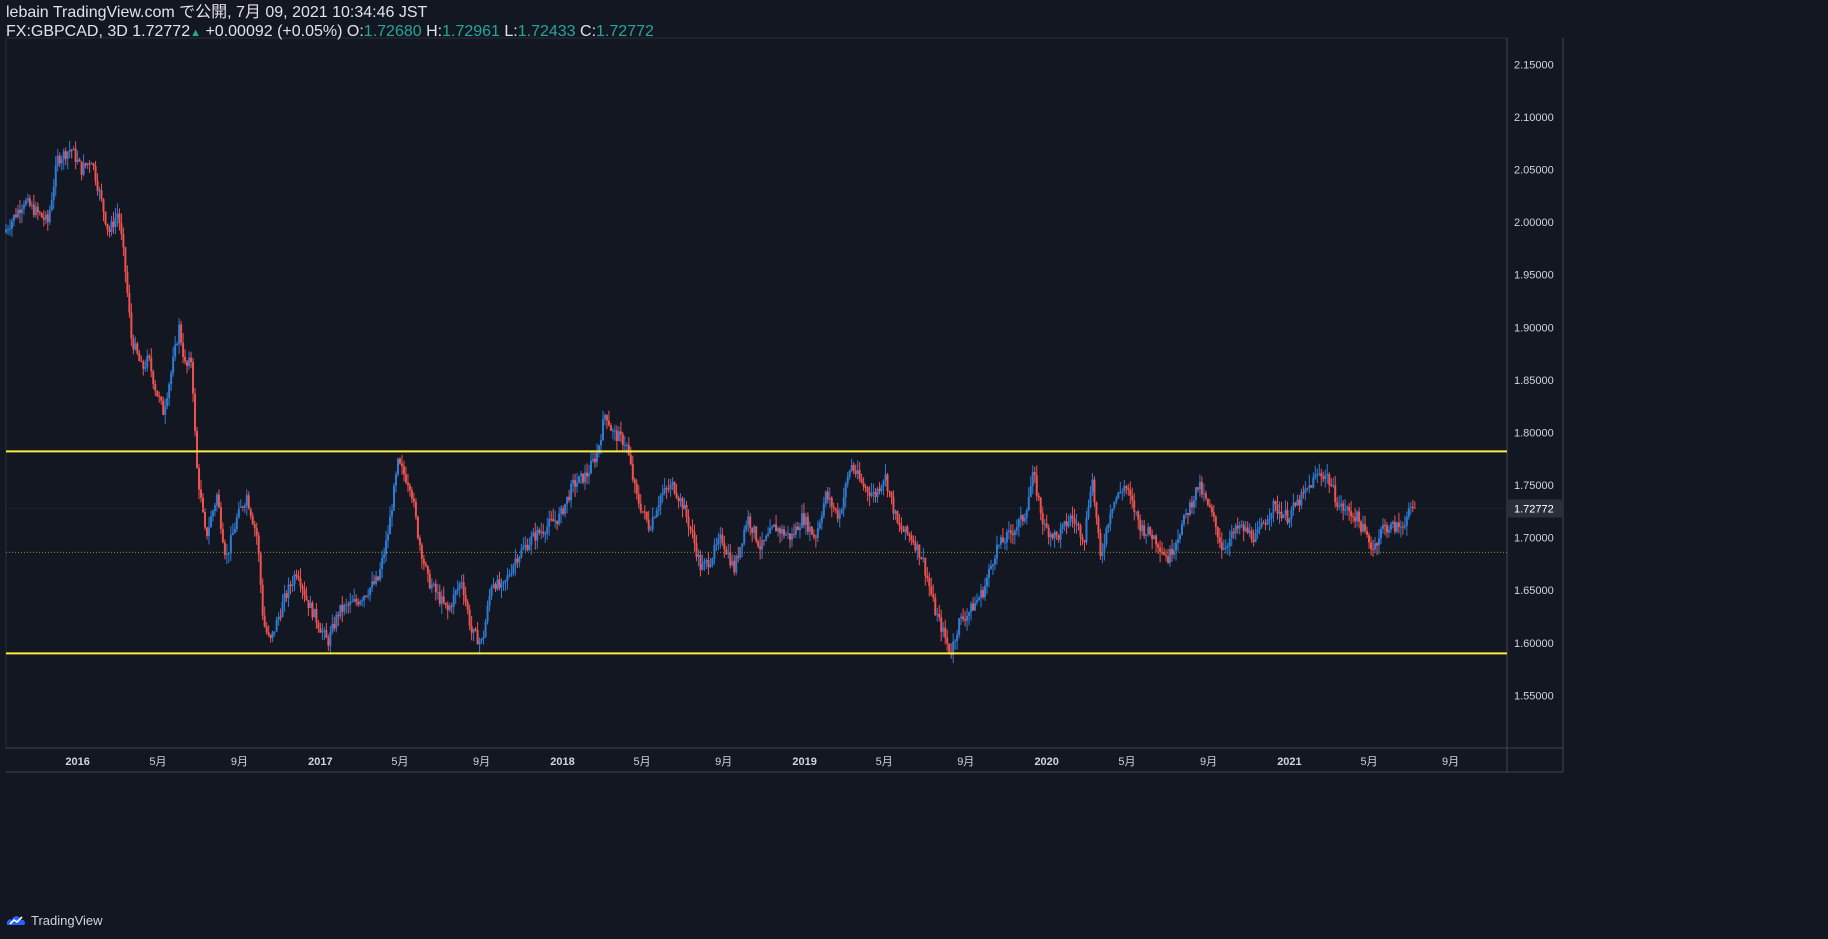 The image size is (1828, 939). What do you see at coordinates (511, 31) in the screenshot?
I see `low-label: L:` at bounding box center [511, 31].